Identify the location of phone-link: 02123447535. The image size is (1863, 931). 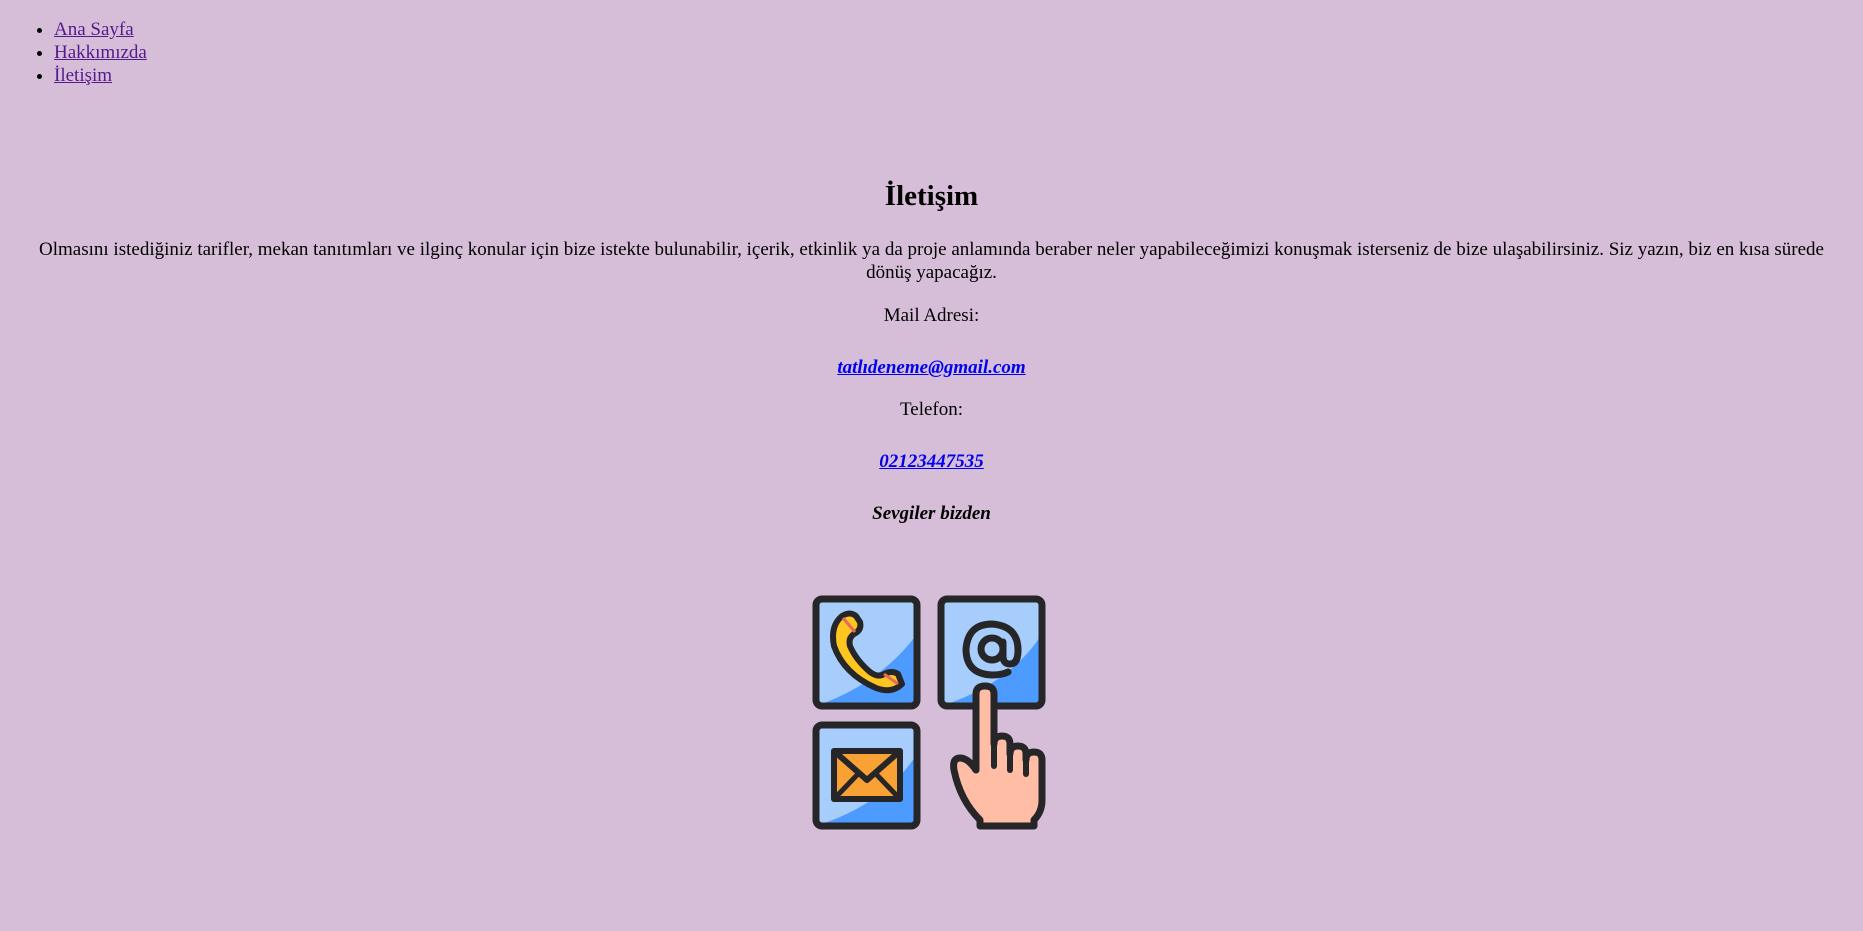
(931, 461).